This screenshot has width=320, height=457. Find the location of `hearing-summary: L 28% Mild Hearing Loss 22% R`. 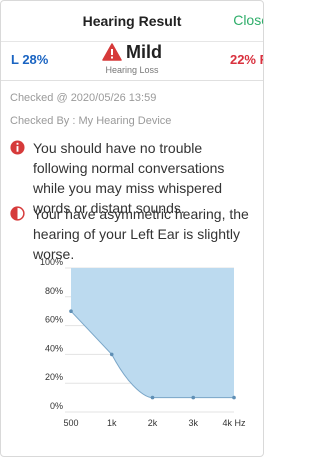

hearing-summary: L 28% Mild Hearing Loss 22% R is located at coordinates (132, 61).